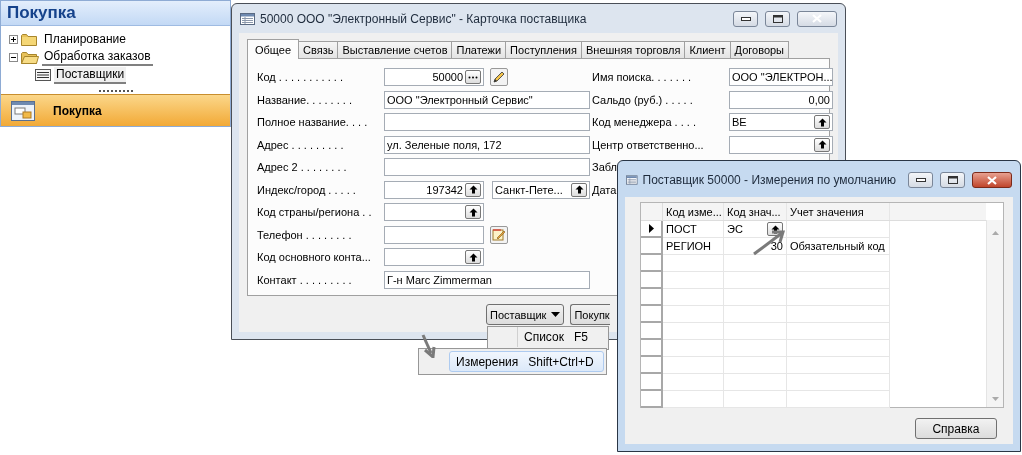 This screenshot has width=1022, height=455. Describe the element at coordinates (434, 189) in the screenshot. I see `input-field: 197342` at that location.